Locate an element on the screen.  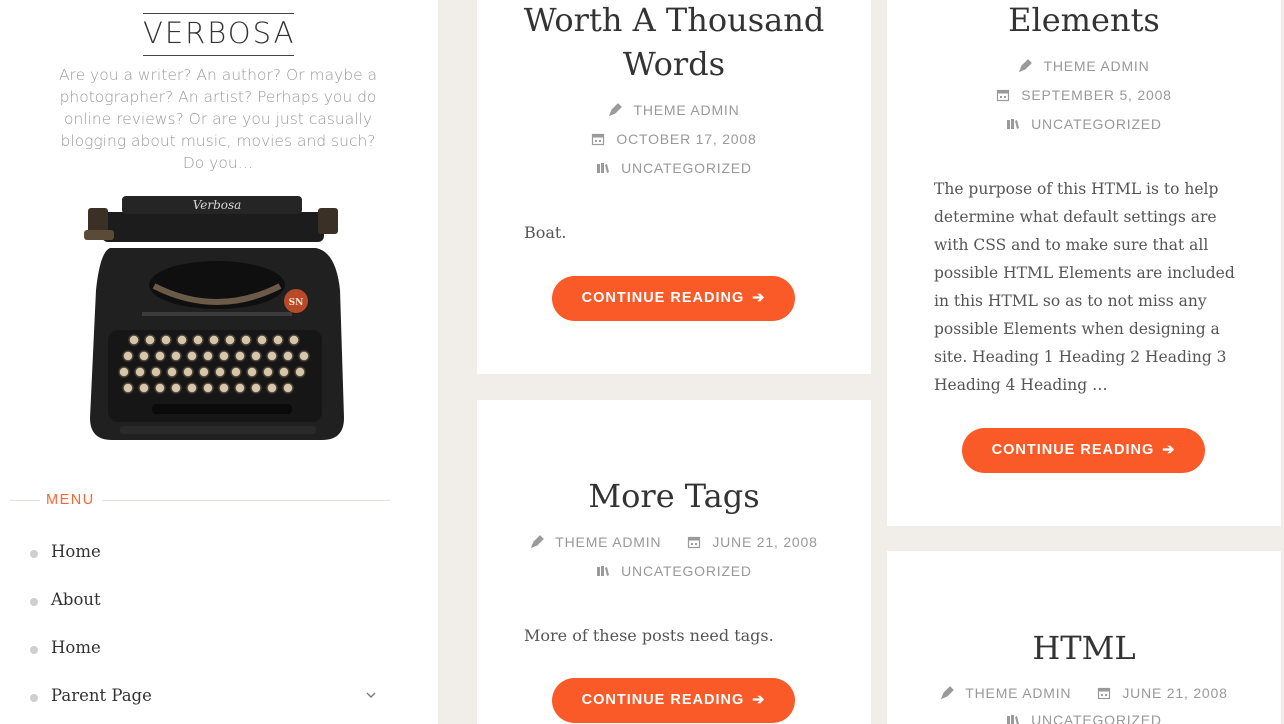
menu-item-label: Parent Page is located at coordinates (101, 695).